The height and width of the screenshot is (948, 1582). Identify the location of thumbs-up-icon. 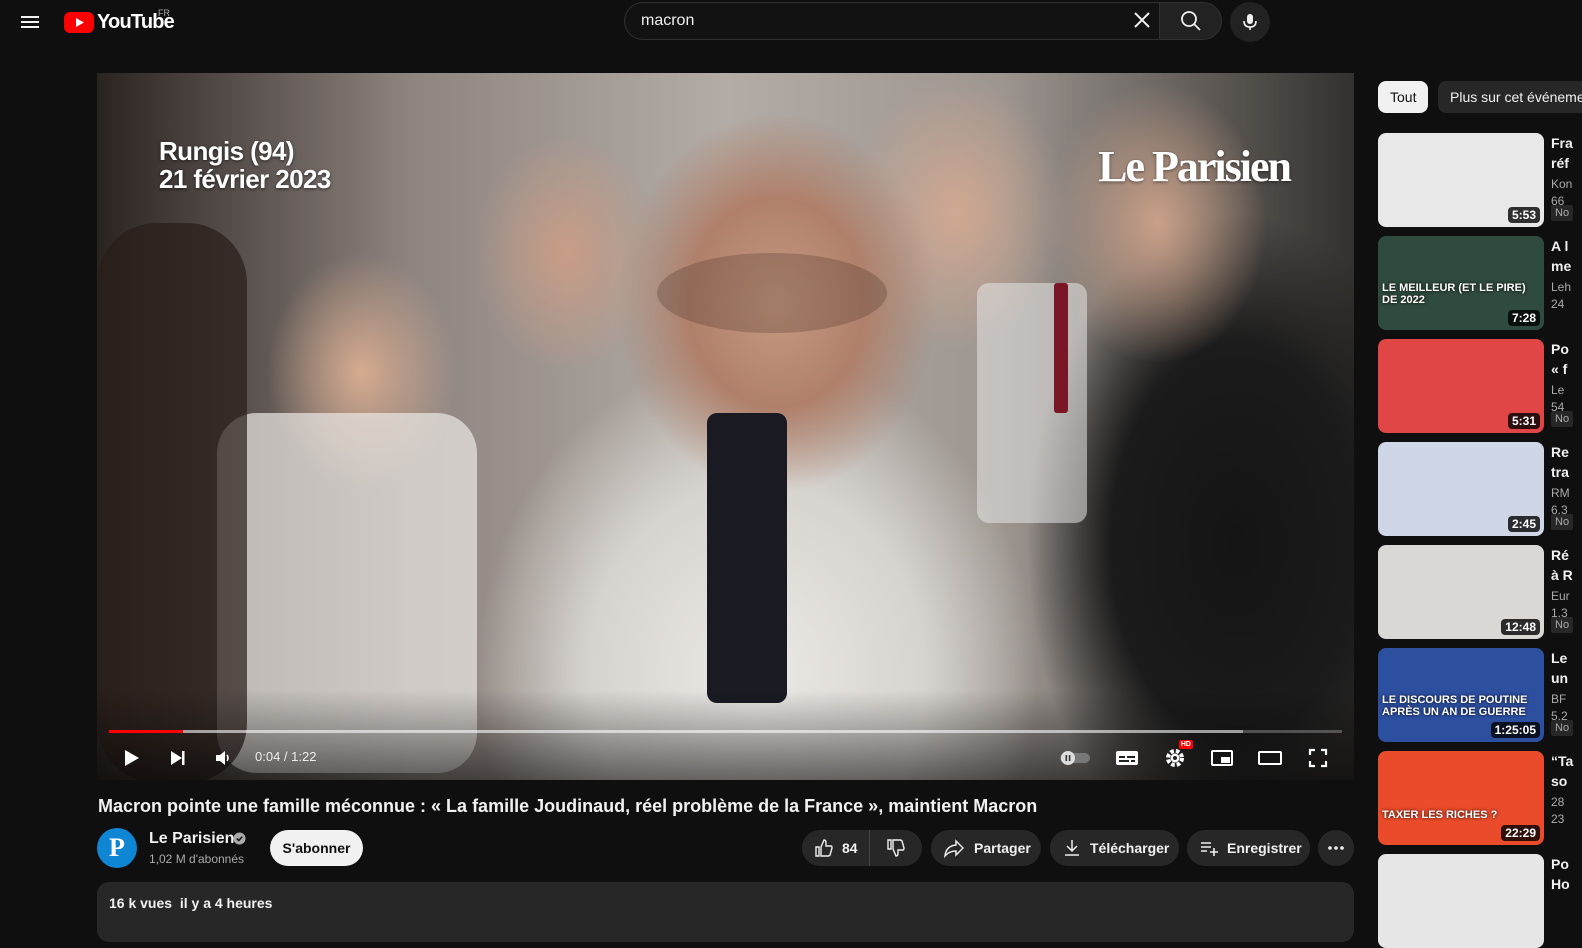
(824, 848).